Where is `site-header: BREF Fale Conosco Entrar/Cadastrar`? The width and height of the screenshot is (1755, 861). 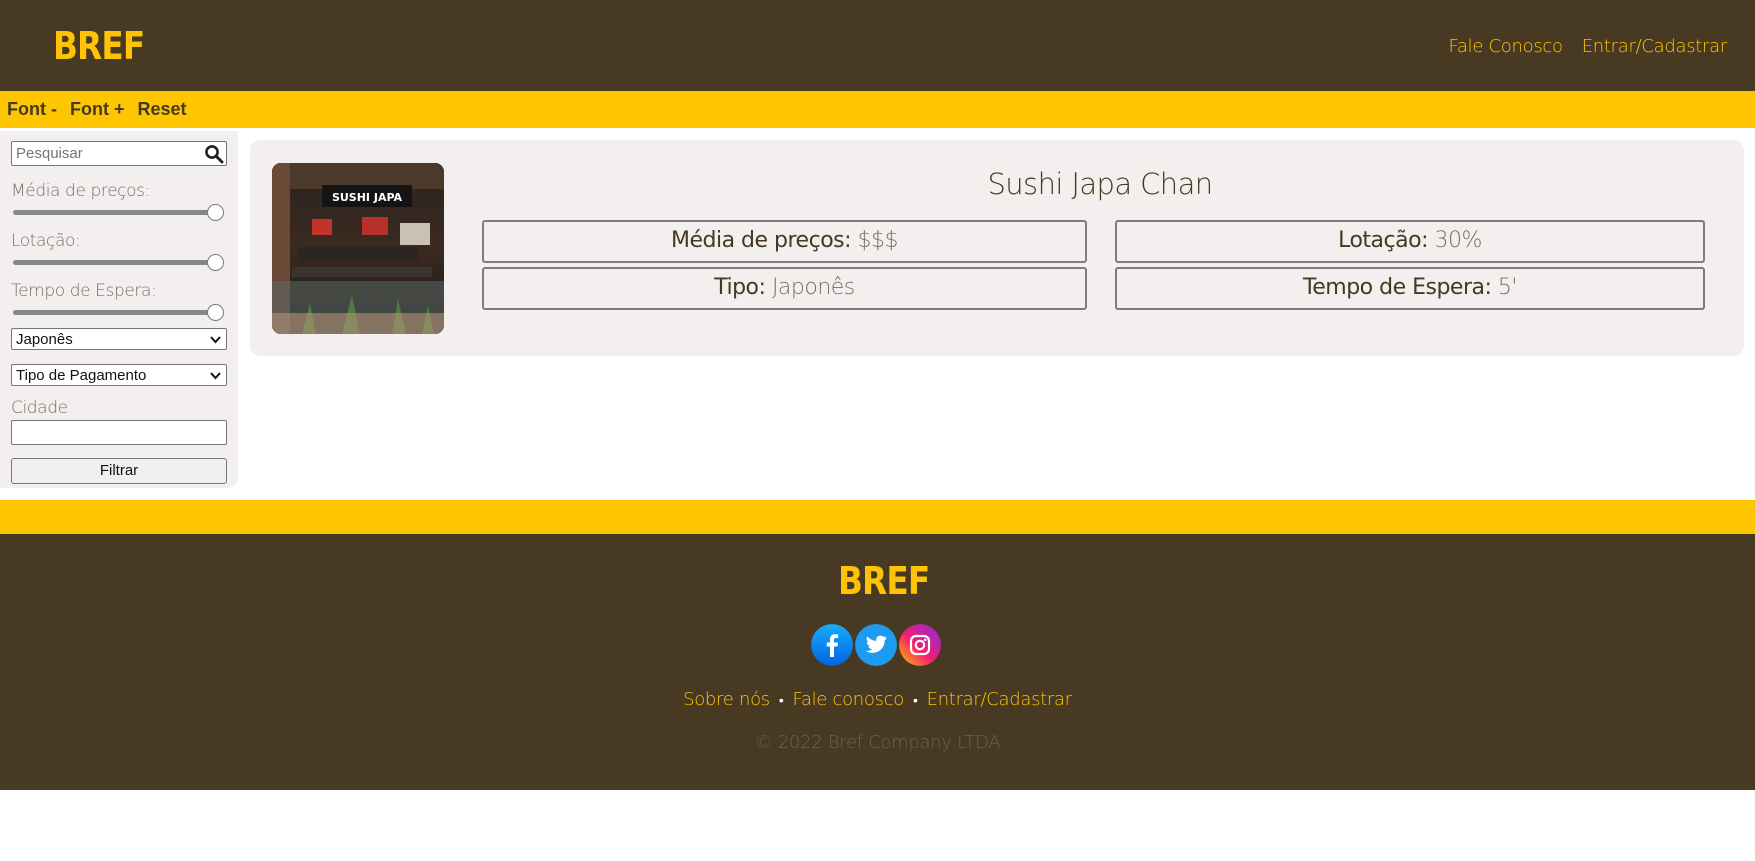 site-header: BREF Fale Conosco Entrar/Cadastrar is located at coordinates (877, 45).